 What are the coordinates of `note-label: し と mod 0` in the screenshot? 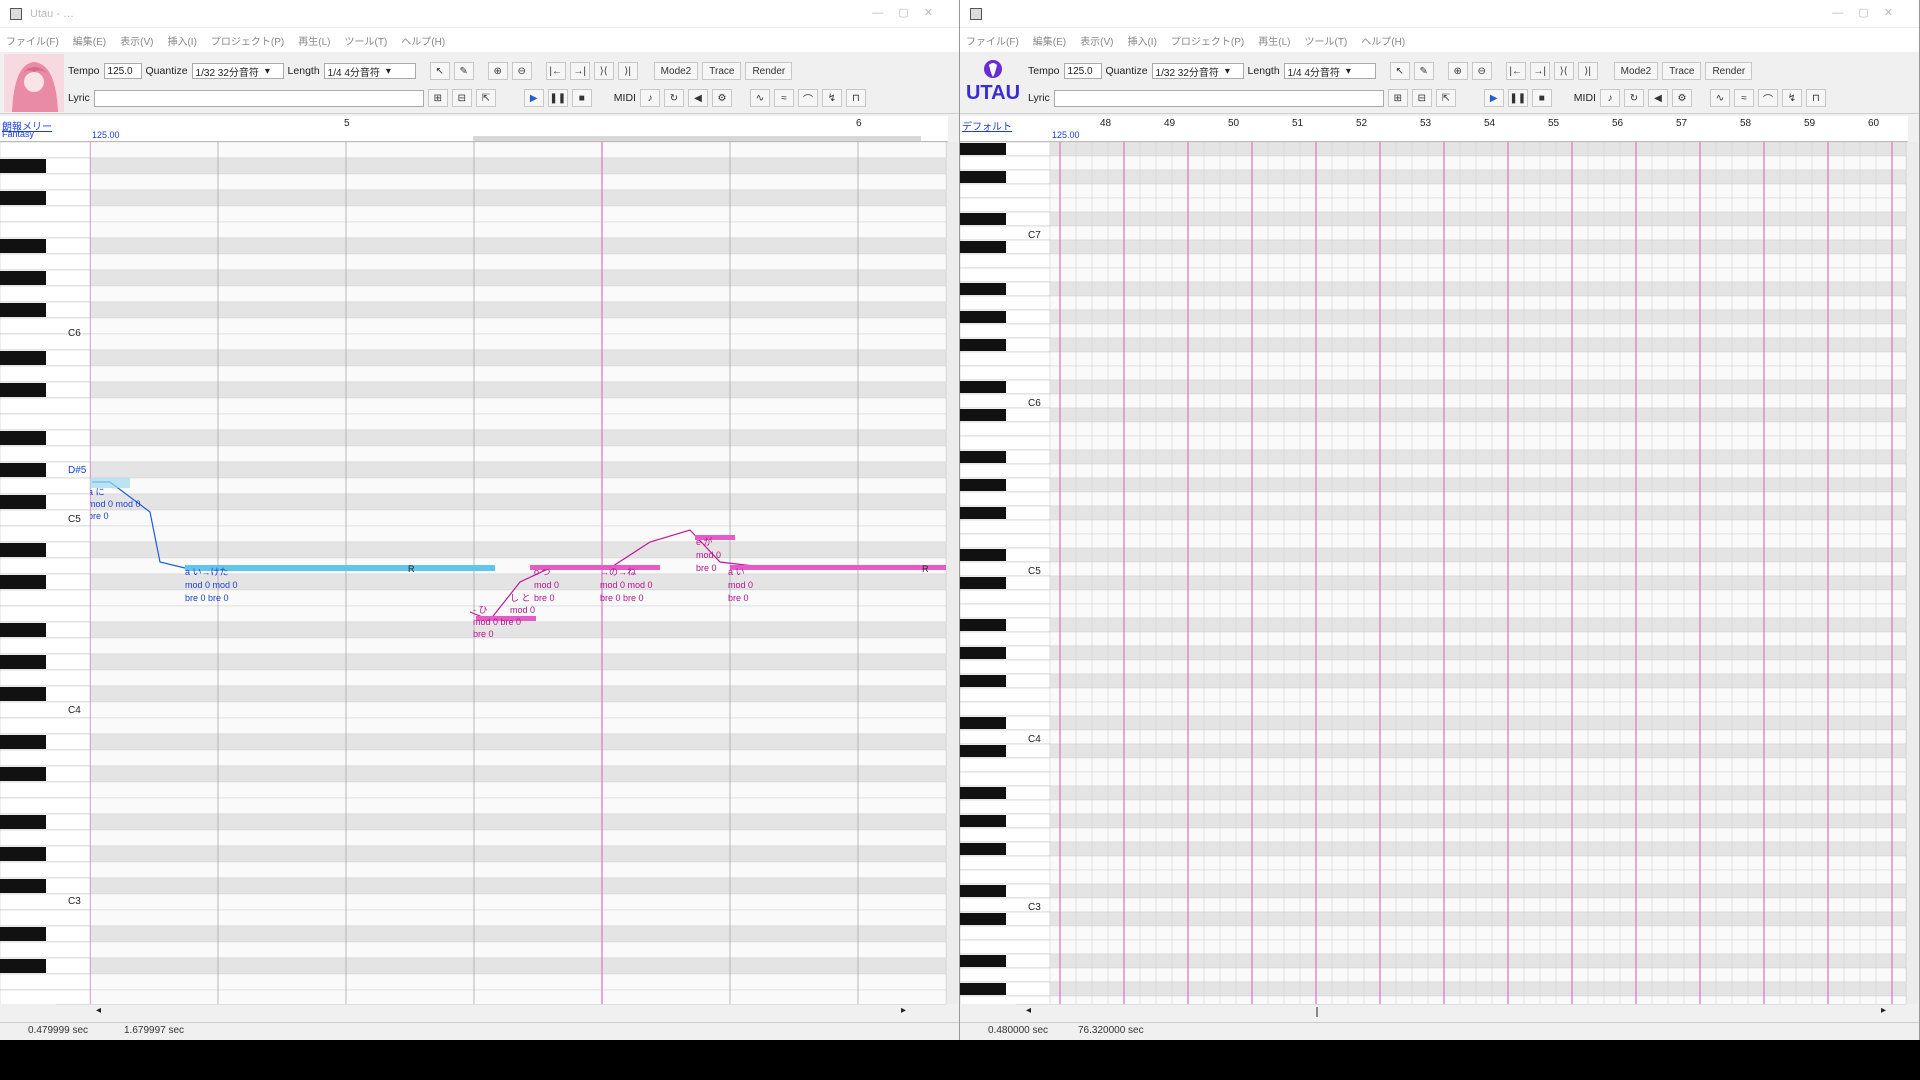 It's located at (522, 604).